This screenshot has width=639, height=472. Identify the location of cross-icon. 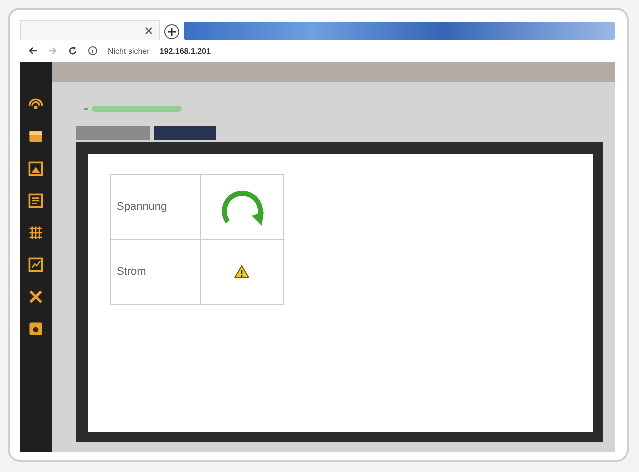
(36, 297).